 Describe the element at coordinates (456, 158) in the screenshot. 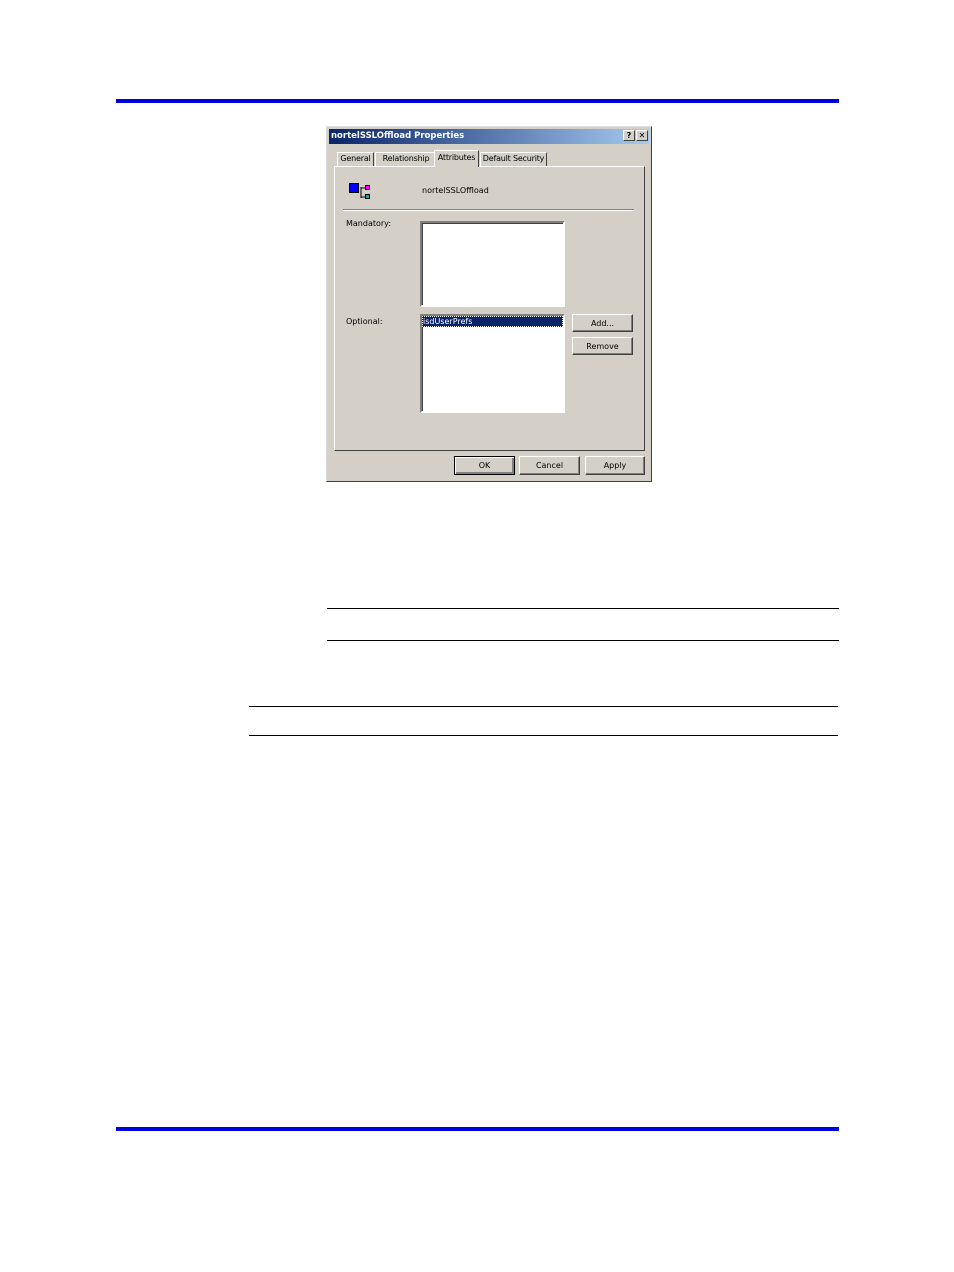

I see `tab-attributes: Attributes` at that location.